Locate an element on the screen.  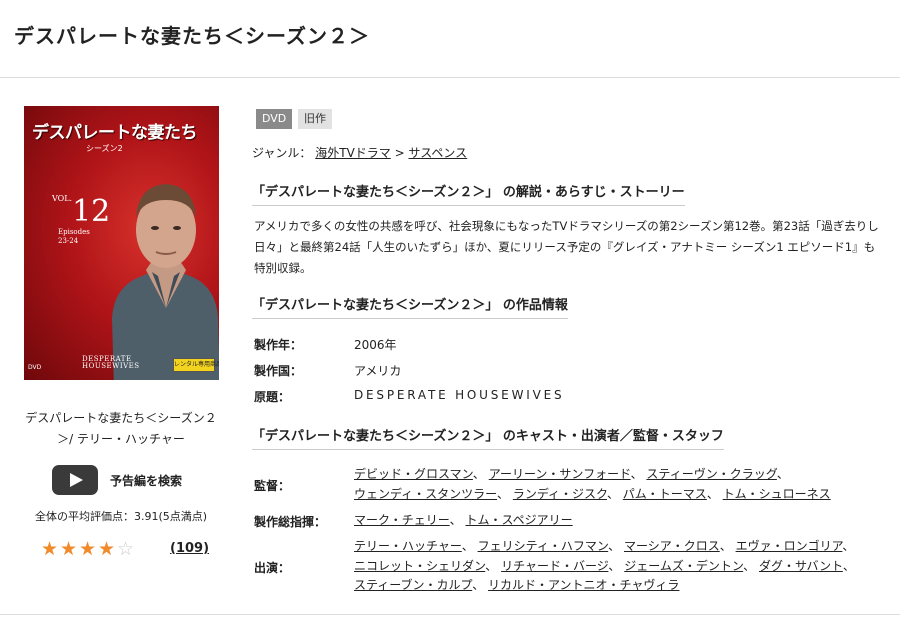
genre-link-primary: 海外TVドラマ is located at coordinates (353, 153).